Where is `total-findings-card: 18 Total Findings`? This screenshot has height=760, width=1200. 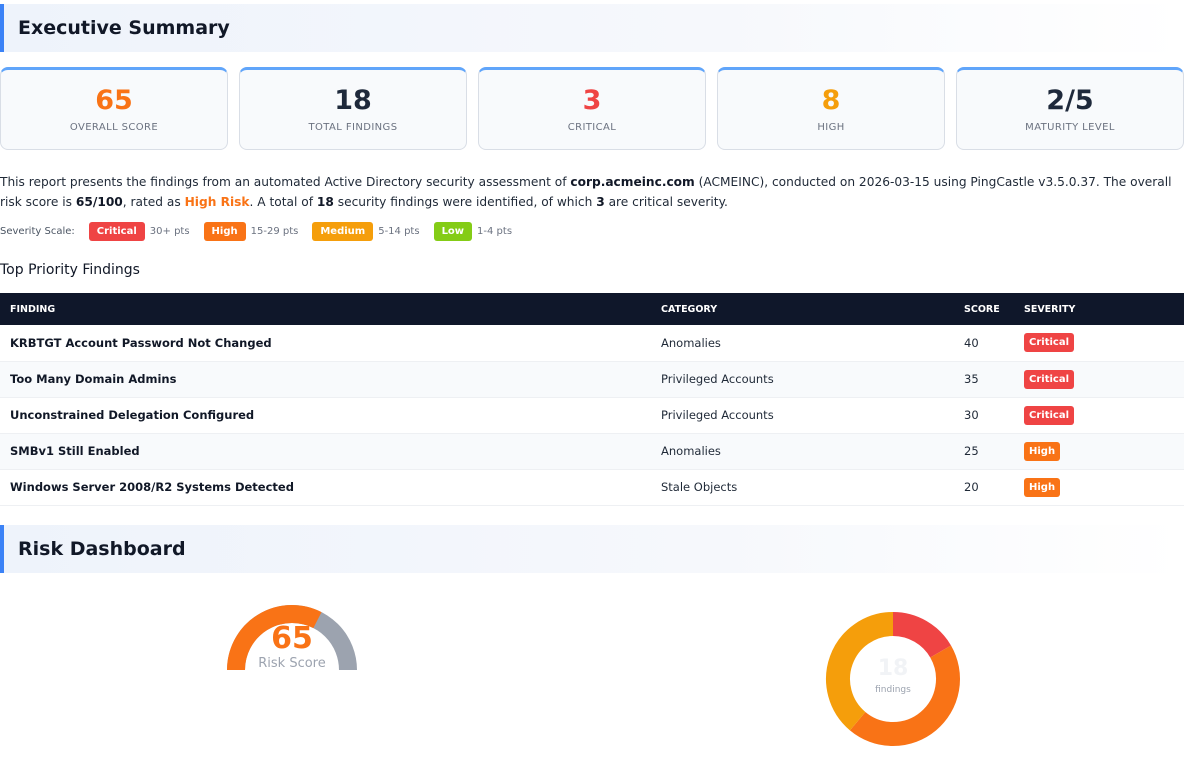
total-findings-card: 18 Total Findings is located at coordinates (353, 108).